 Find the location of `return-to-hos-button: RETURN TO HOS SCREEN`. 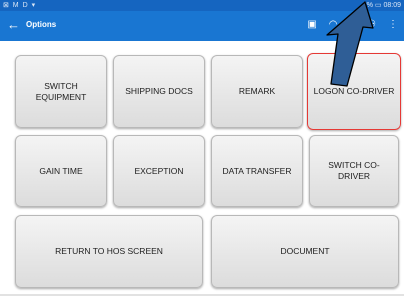

return-to-hos-button: RETURN TO HOS SCREEN is located at coordinates (109, 251).